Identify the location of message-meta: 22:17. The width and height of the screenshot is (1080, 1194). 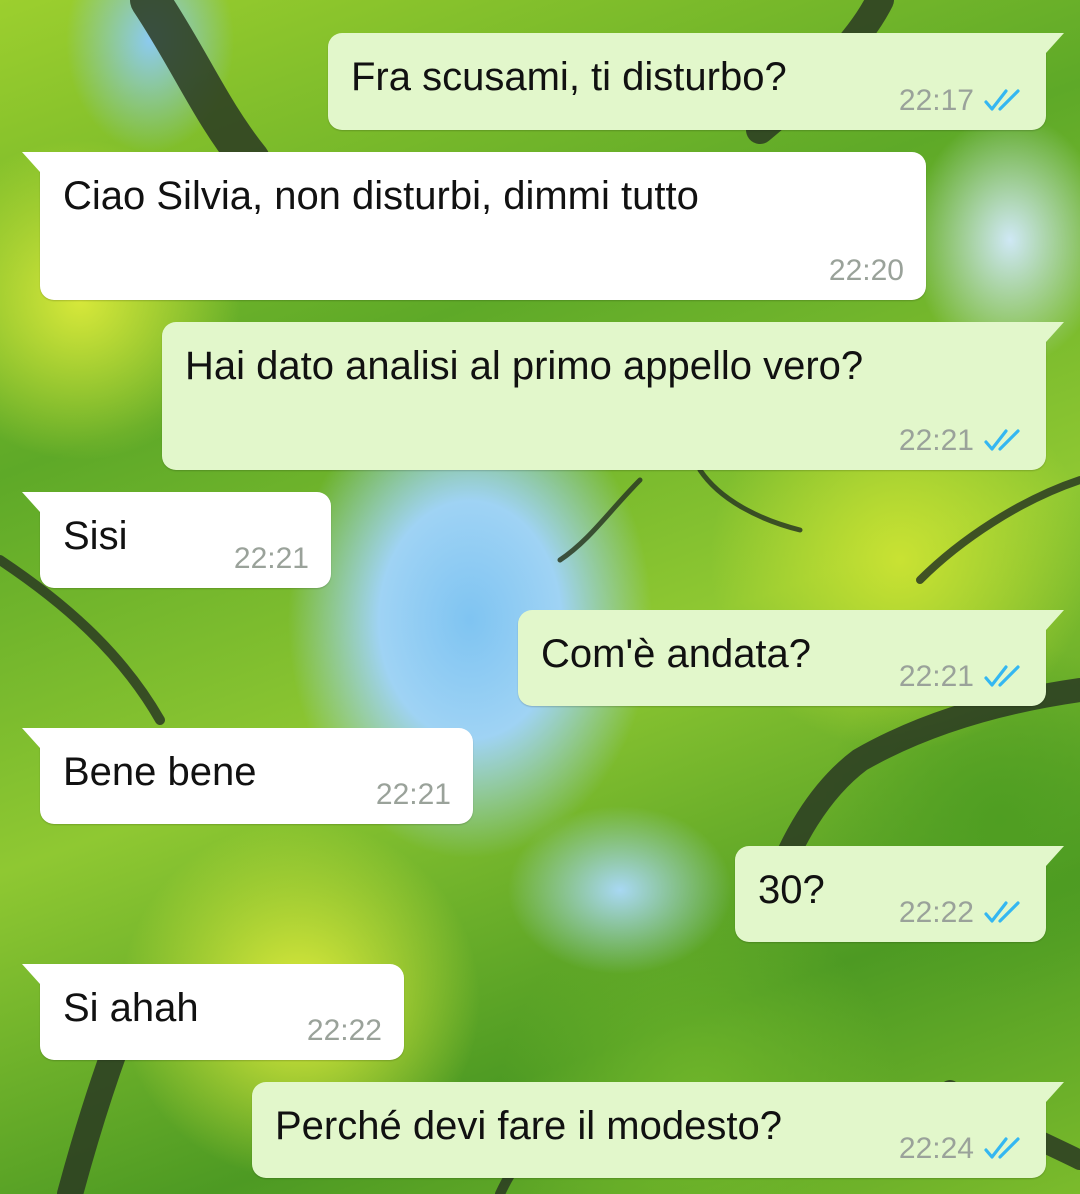
(961, 101).